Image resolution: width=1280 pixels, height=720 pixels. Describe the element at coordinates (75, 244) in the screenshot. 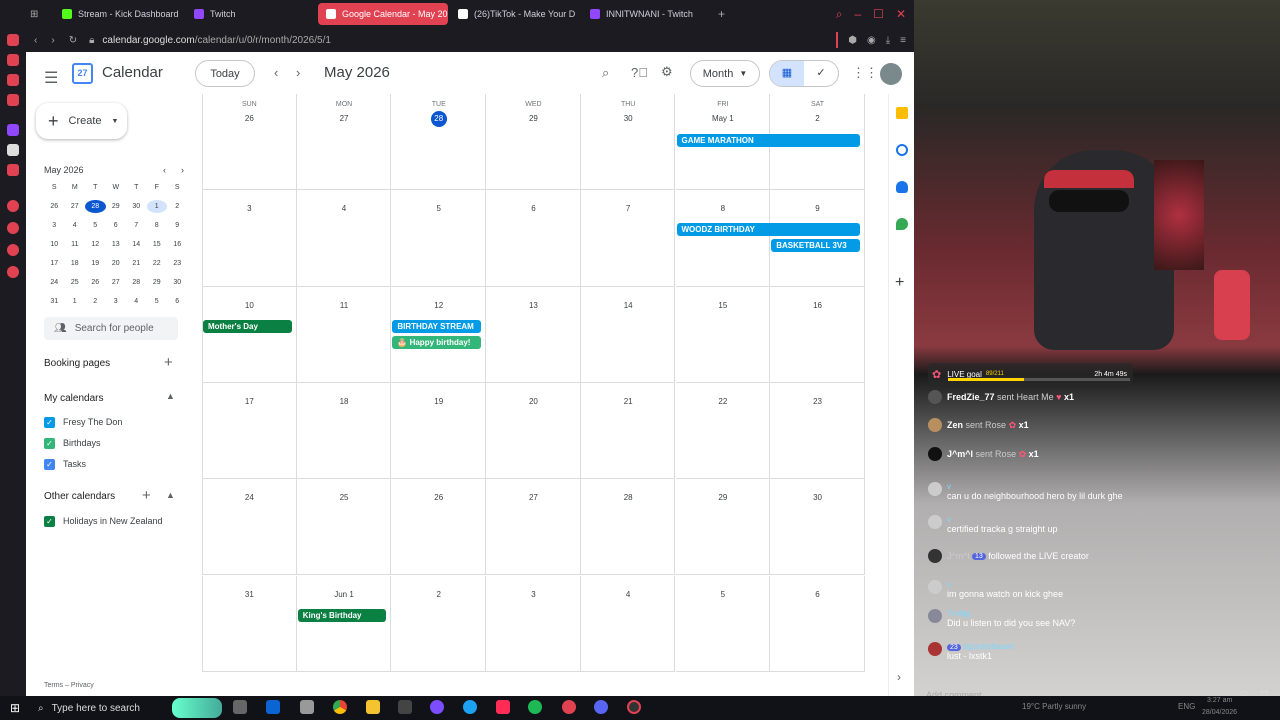

I see `mini-day: 11` at that location.